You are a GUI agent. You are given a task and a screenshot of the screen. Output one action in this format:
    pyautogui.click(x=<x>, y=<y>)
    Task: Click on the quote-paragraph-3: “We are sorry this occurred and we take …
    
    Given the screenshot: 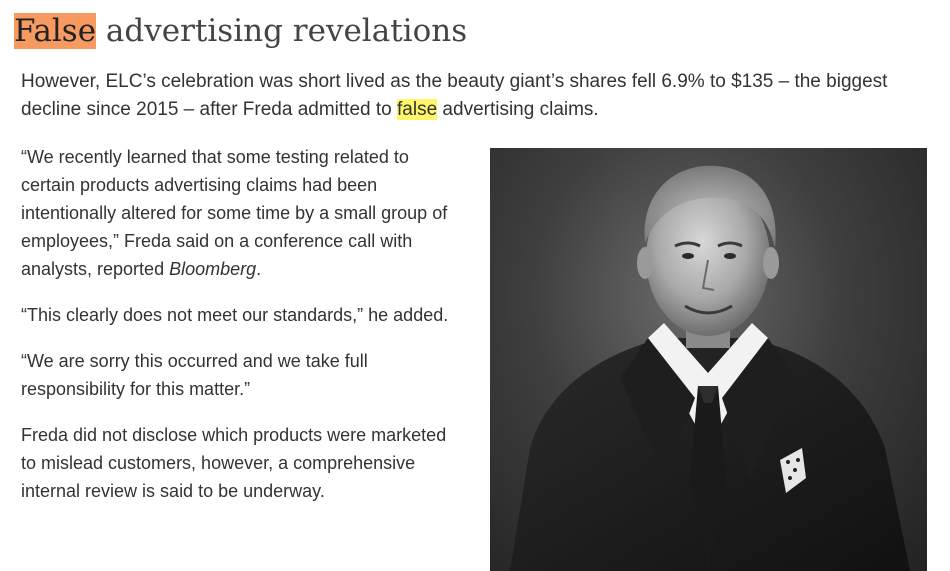 What is the action you would take?
    pyautogui.click(x=194, y=375)
    